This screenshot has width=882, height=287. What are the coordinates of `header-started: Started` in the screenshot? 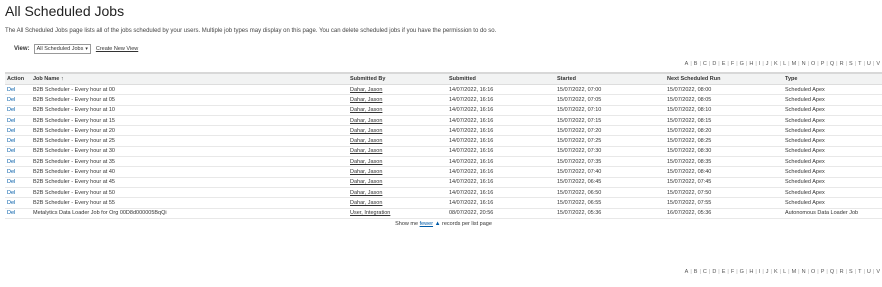 It's located at (610, 79).